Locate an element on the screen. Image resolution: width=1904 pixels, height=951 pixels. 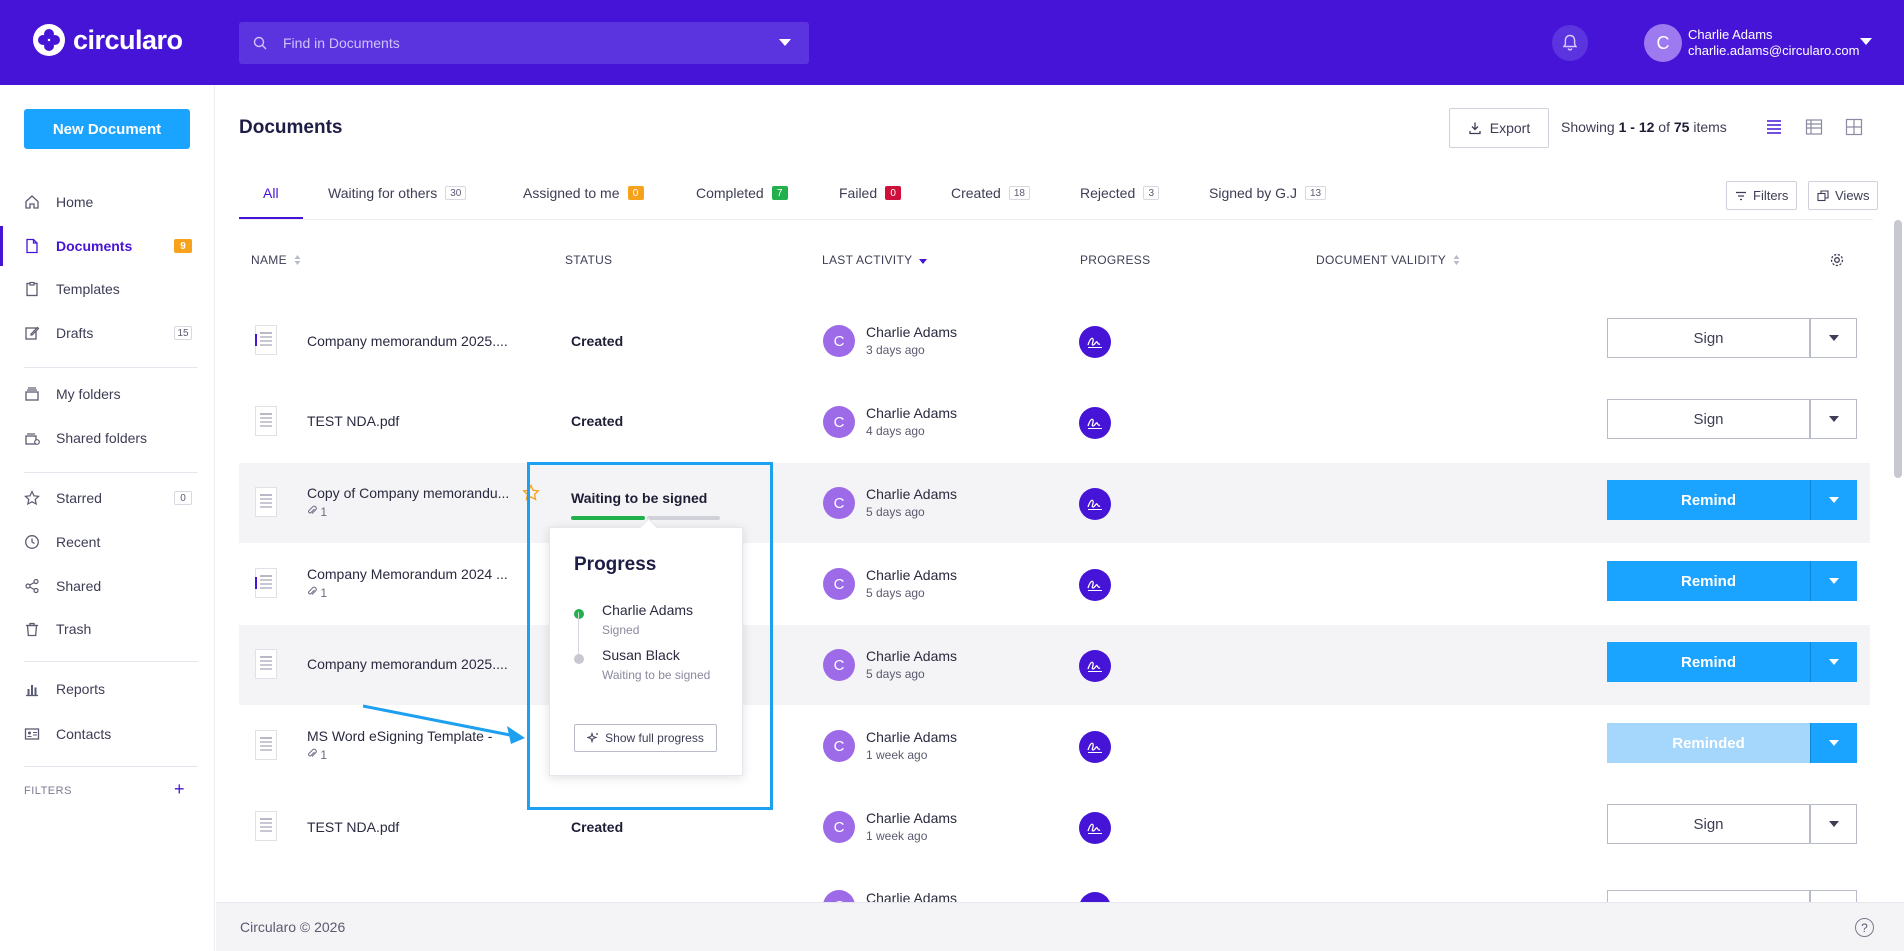
help-icon: ? is located at coordinates (1864, 927).